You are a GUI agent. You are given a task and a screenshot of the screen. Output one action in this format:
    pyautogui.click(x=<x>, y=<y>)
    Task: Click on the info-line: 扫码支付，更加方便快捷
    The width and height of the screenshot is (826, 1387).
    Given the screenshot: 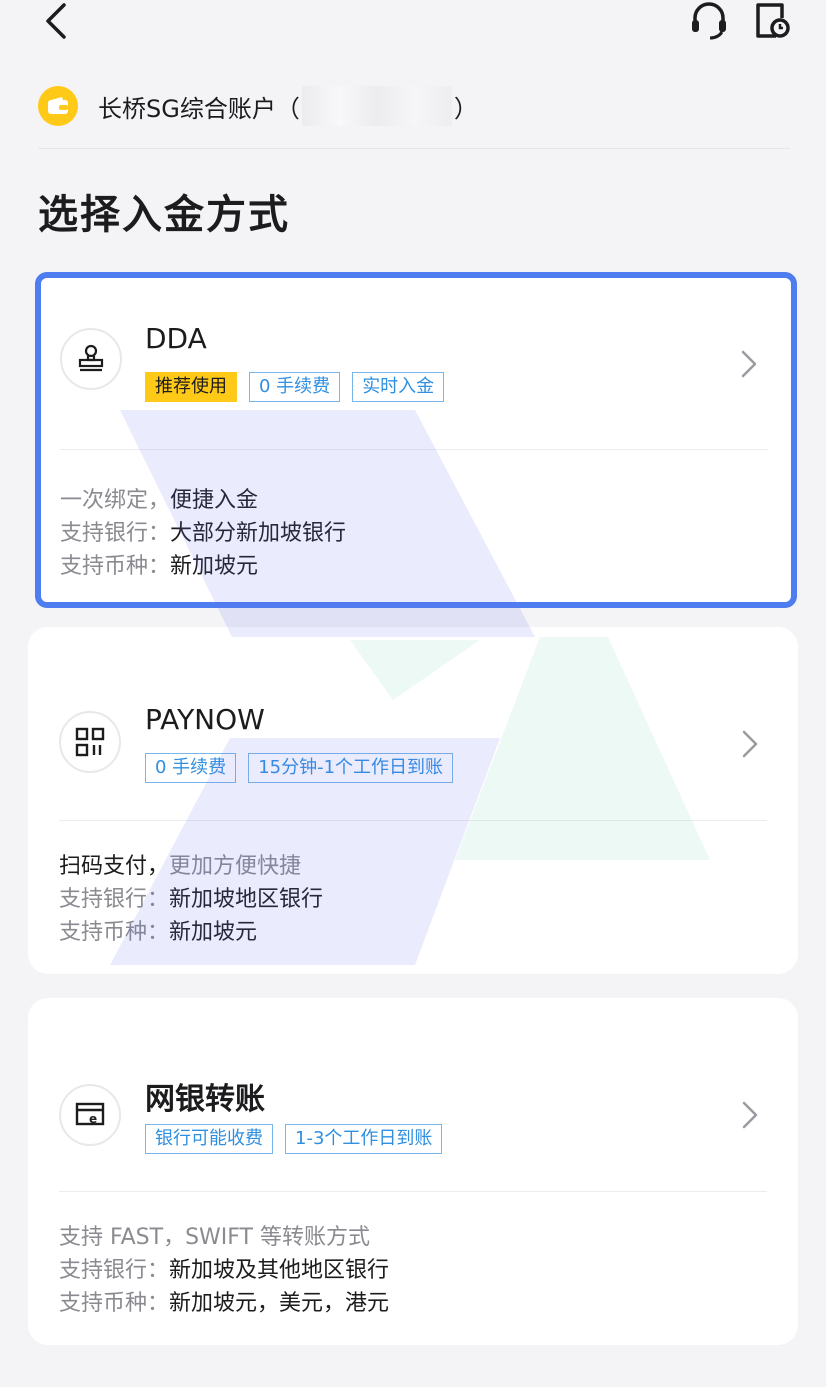 What is the action you would take?
    pyautogui.click(x=180, y=866)
    